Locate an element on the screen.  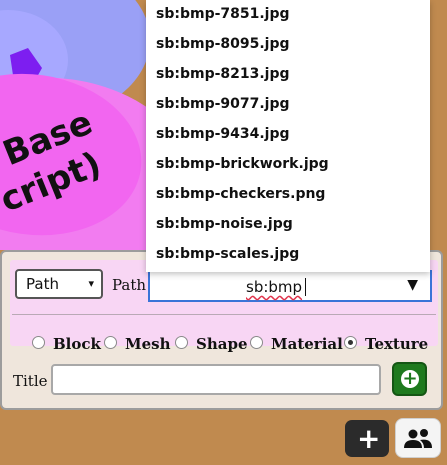
path-input-value: sb:bmp is located at coordinates (274, 287).